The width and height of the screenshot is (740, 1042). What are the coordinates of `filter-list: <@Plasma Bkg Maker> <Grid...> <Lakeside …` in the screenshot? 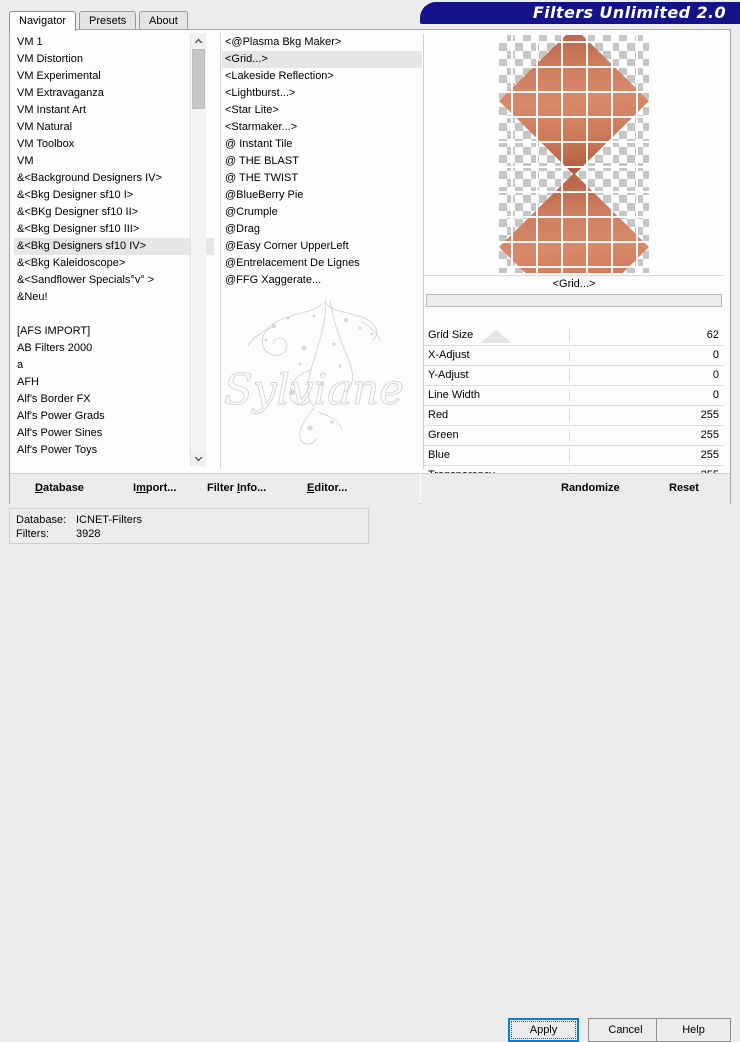 It's located at (322, 250).